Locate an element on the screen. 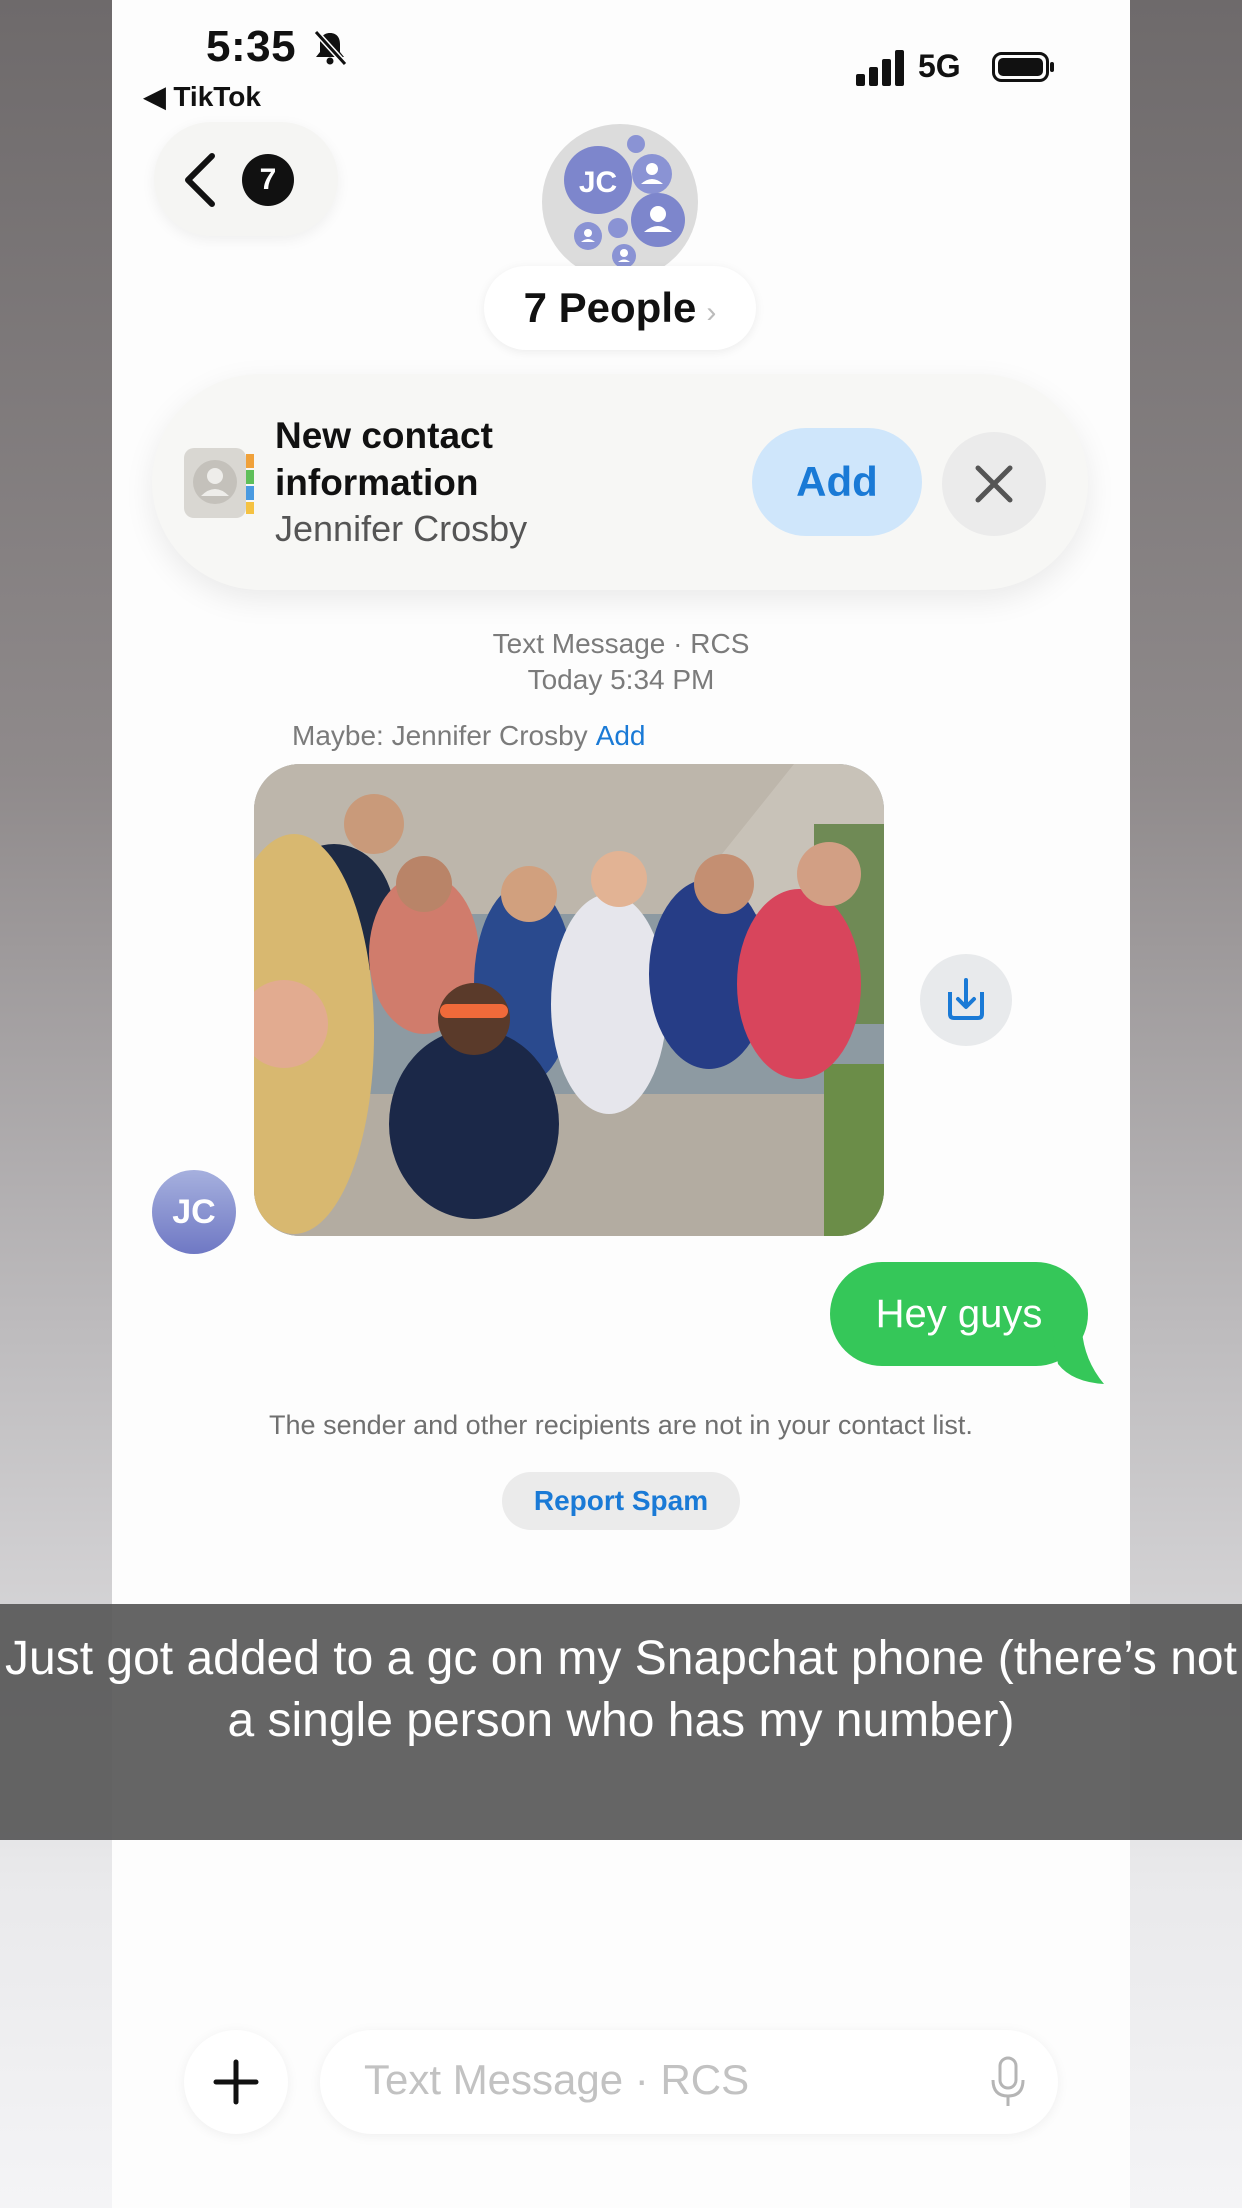 The image size is (1242, 2208). save-photo-icon is located at coordinates (966, 999).